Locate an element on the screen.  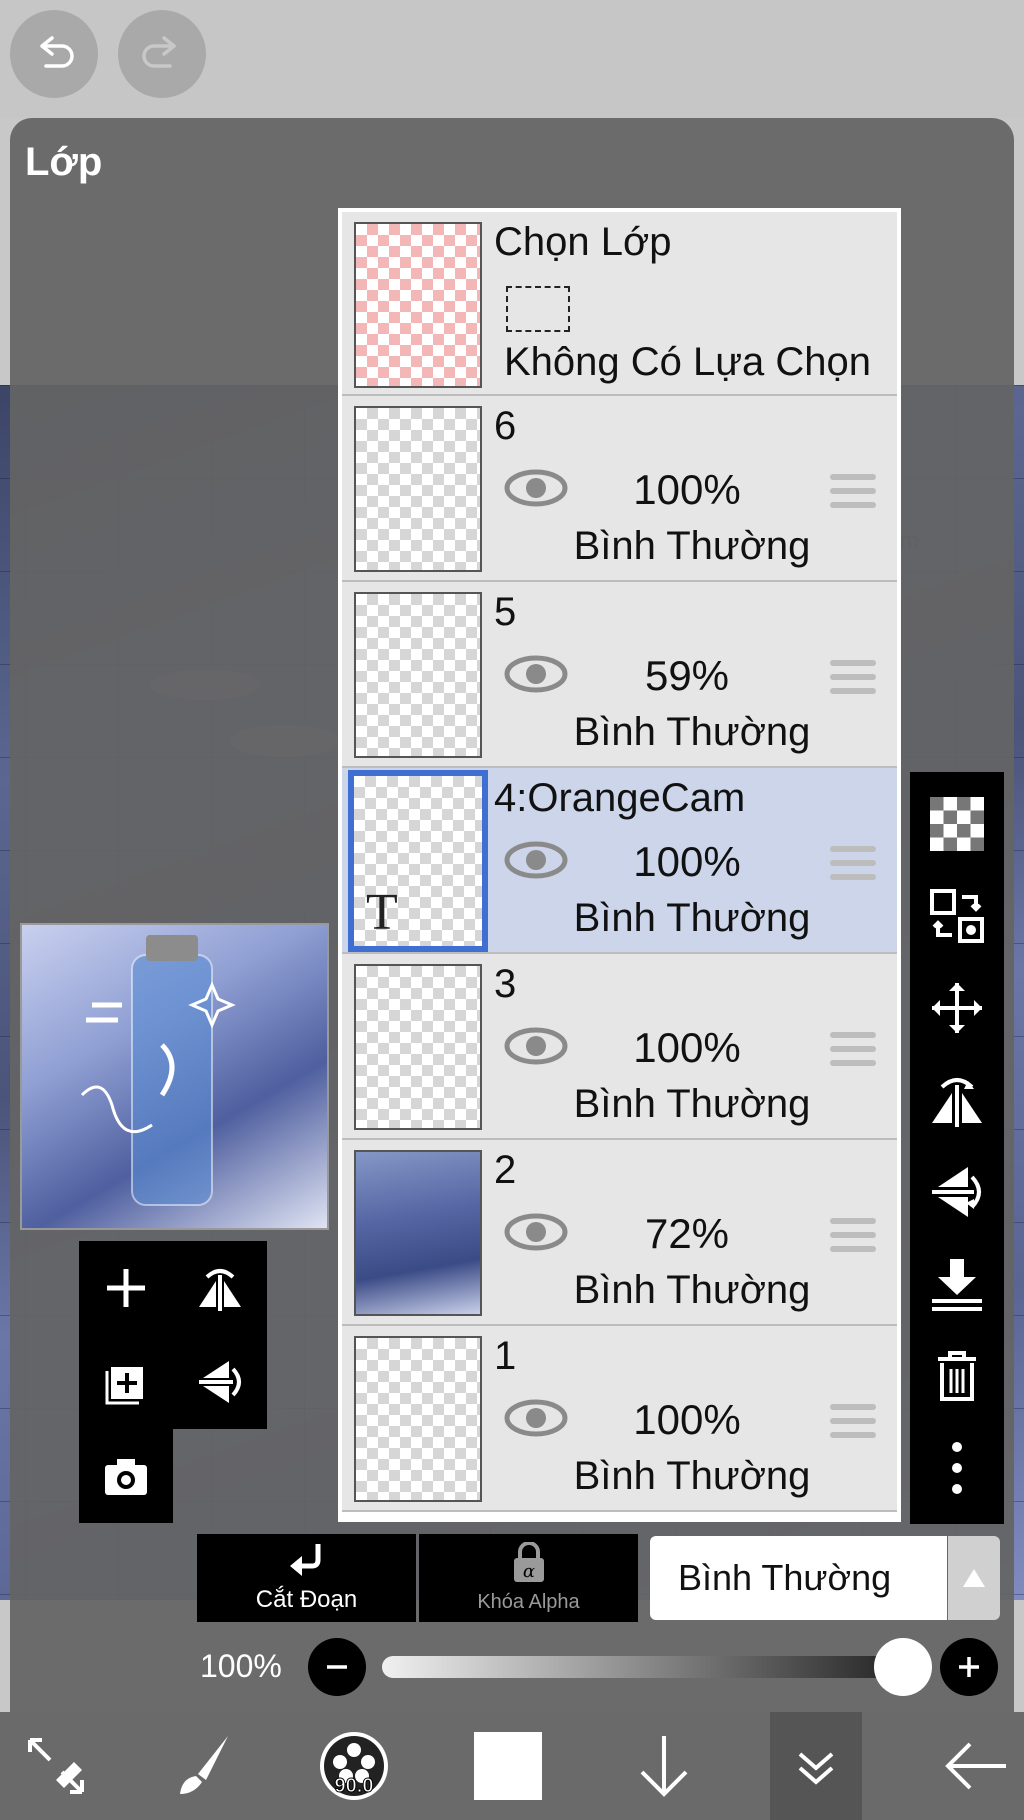
blend-mode-select: Bình Thường is located at coordinates (798, 1578).